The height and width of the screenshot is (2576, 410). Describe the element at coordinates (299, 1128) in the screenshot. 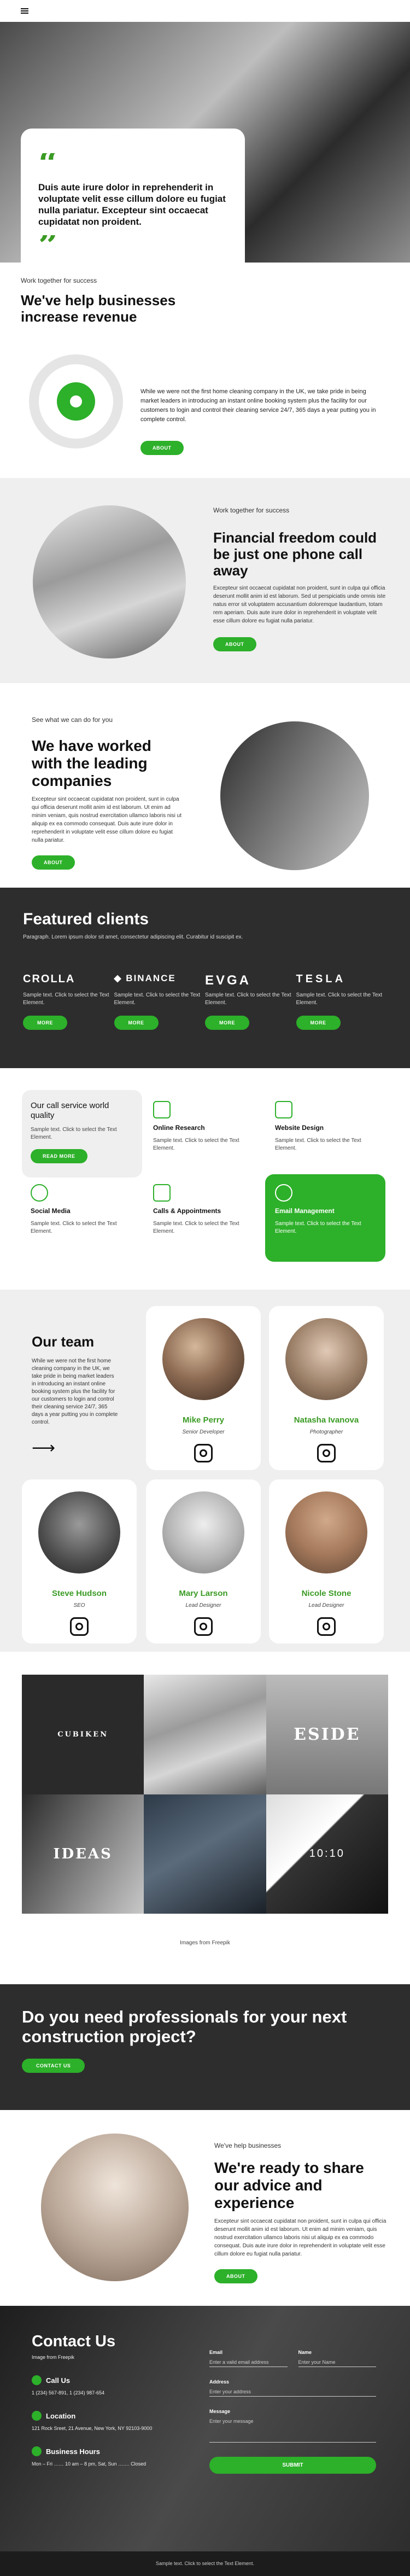

I see `service-title: Website Design` at that location.